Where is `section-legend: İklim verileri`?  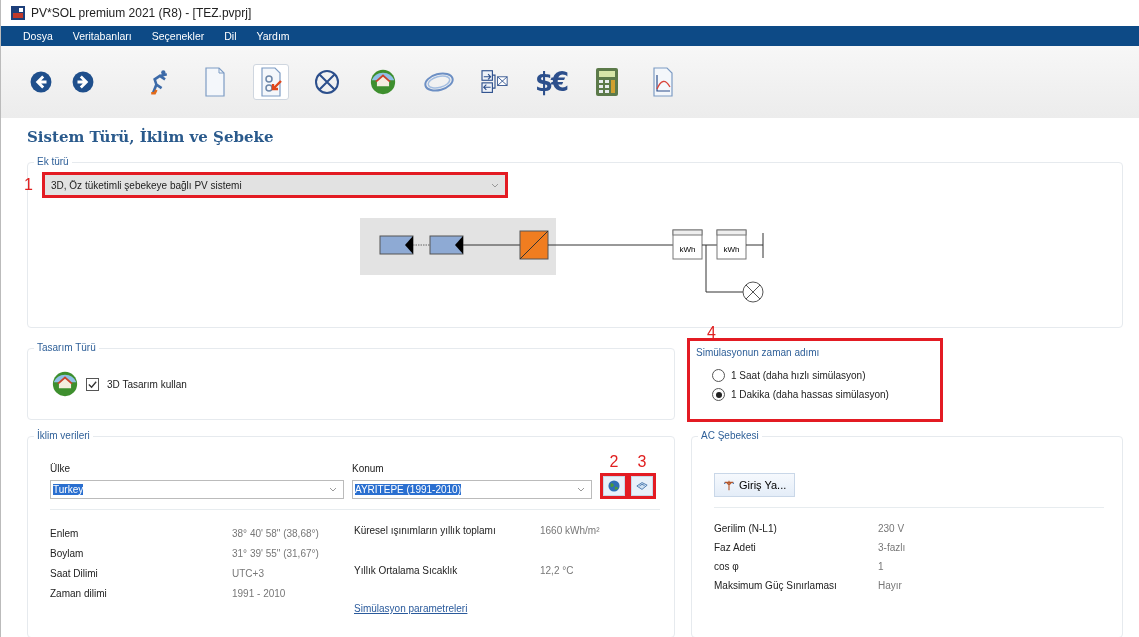 section-legend: İklim verileri is located at coordinates (63, 435).